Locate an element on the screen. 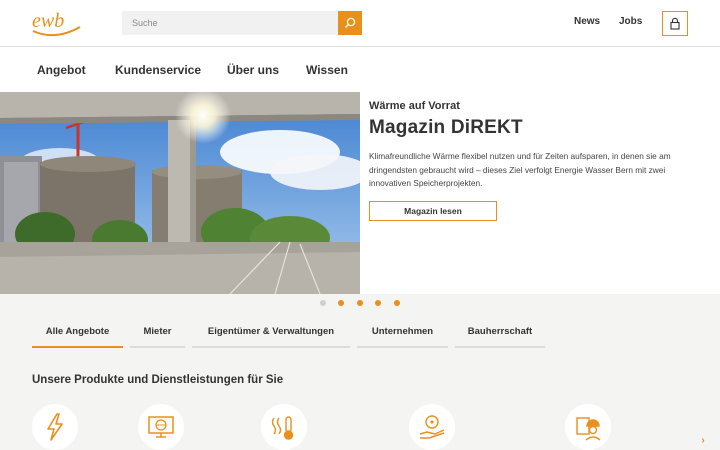  heat-thermometer-icon is located at coordinates (282, 428).